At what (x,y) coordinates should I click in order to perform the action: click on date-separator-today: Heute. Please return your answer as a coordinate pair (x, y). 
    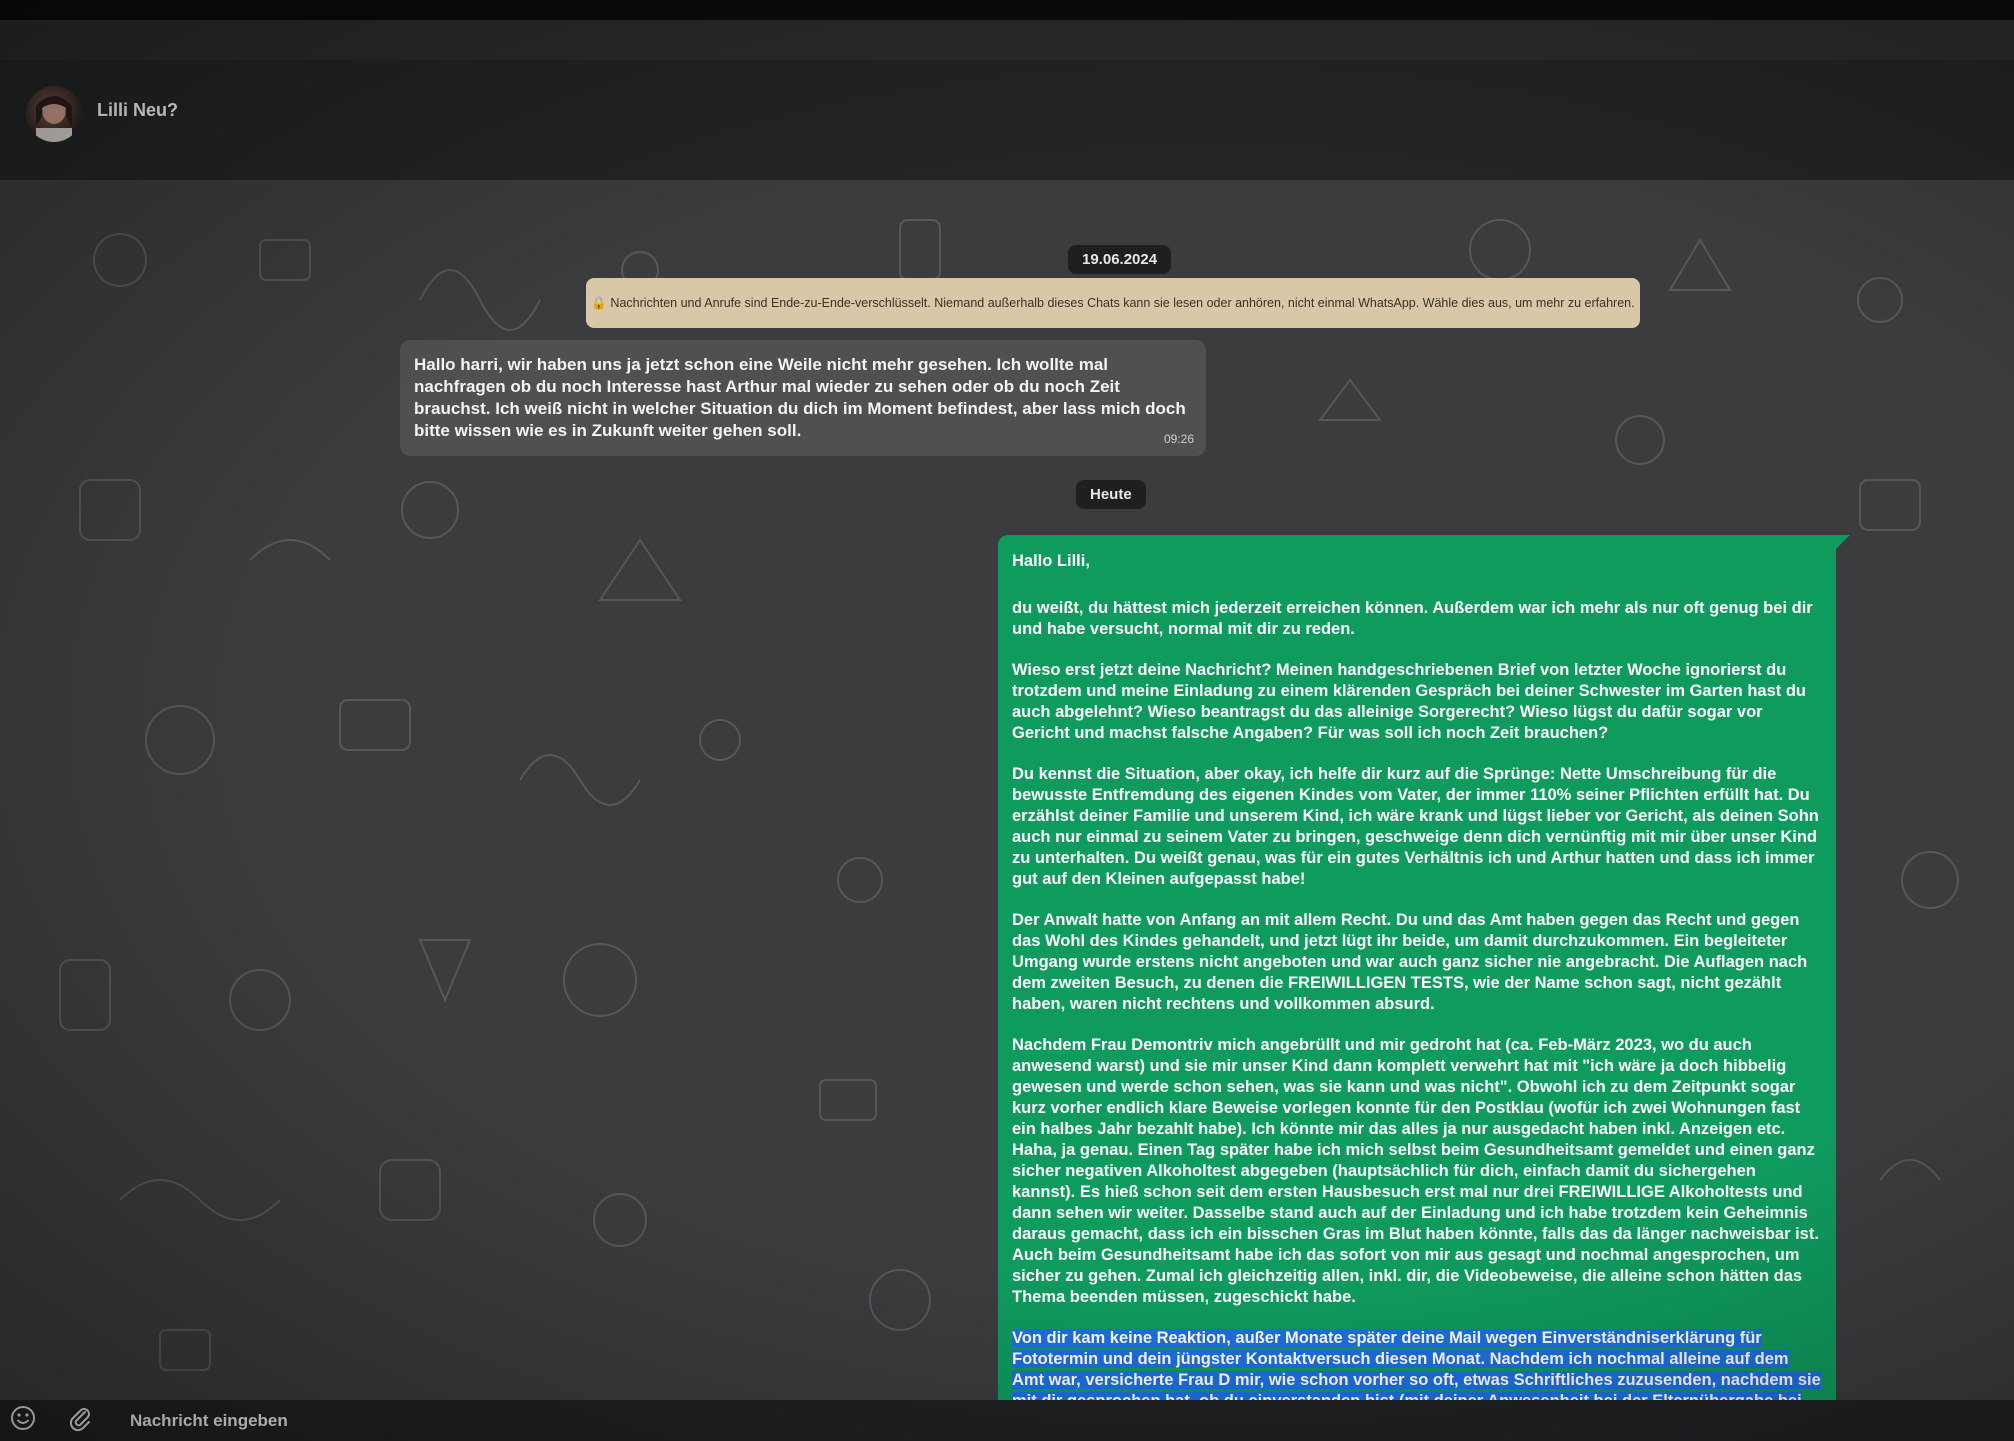
    Looking at the image, I should click on (1111, 494).